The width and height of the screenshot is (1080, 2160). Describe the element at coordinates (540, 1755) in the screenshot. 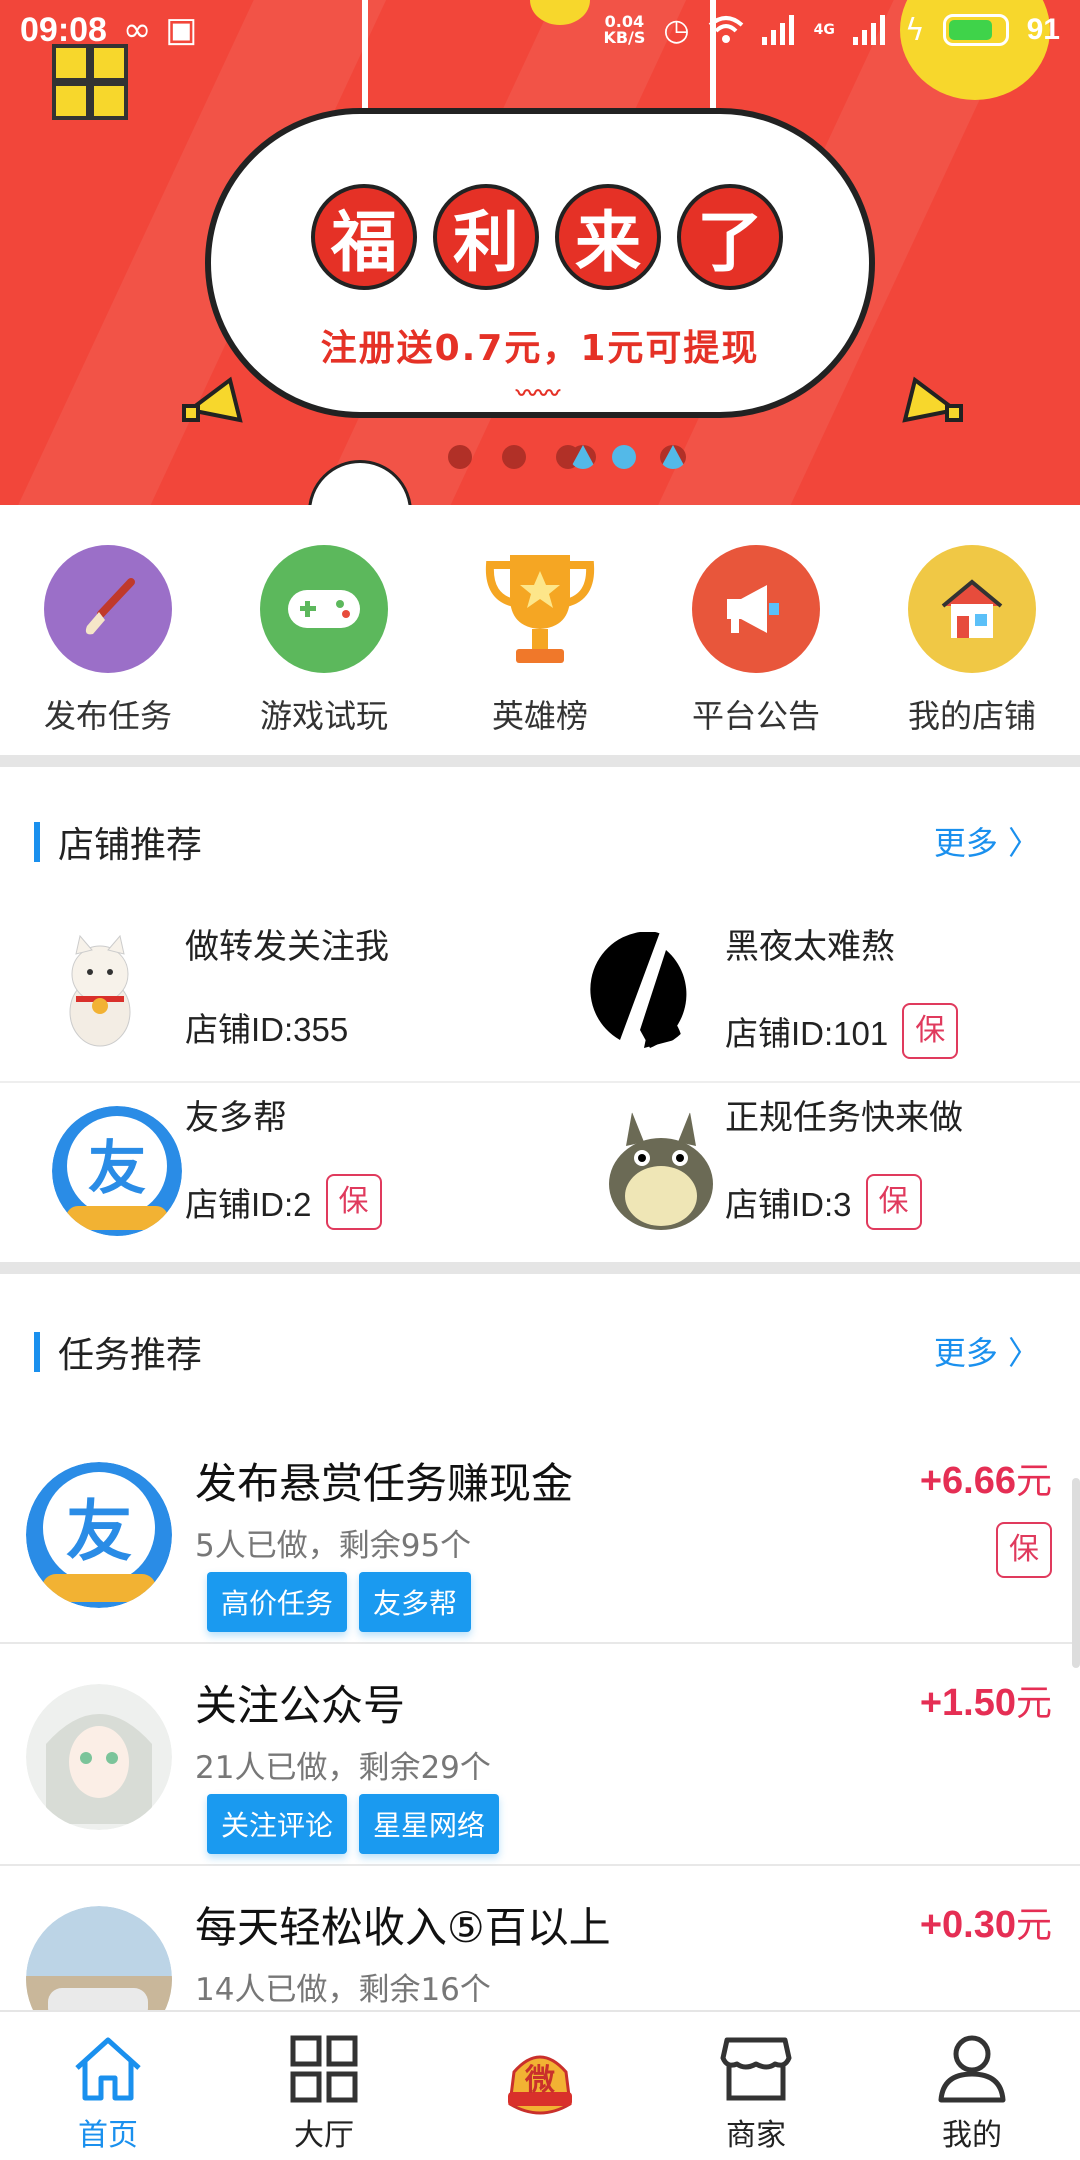

I see `task-card: 关注公众号 21人已做，剩余29个 关注评论 星星网络 +1.50元` at that location.